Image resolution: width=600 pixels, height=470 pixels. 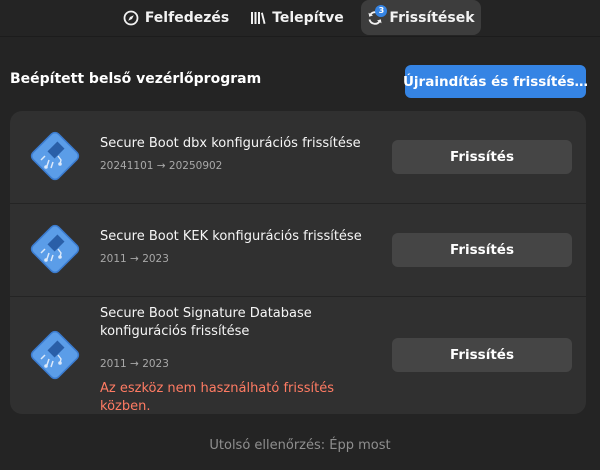 I want to click on tab-installed-label: Telepítve, so click(x=308, y=17).